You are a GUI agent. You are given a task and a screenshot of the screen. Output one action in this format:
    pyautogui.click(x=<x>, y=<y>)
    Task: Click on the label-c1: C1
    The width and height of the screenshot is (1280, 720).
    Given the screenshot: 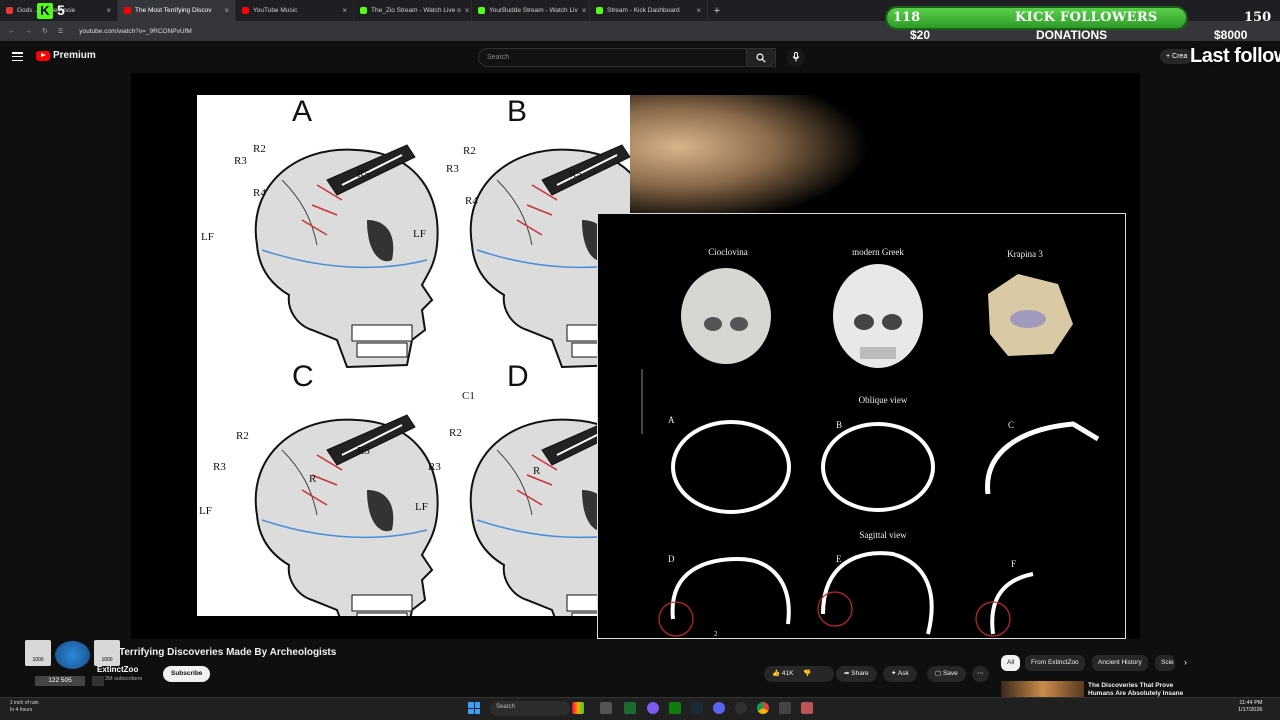 What is the action you would take?
    pyautogui.click(x=468, y=396)
    